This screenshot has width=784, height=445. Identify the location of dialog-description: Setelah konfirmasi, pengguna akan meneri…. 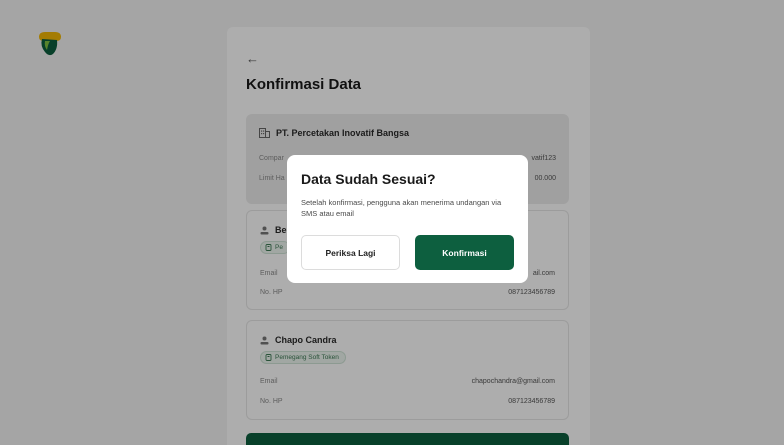
(401, 208).